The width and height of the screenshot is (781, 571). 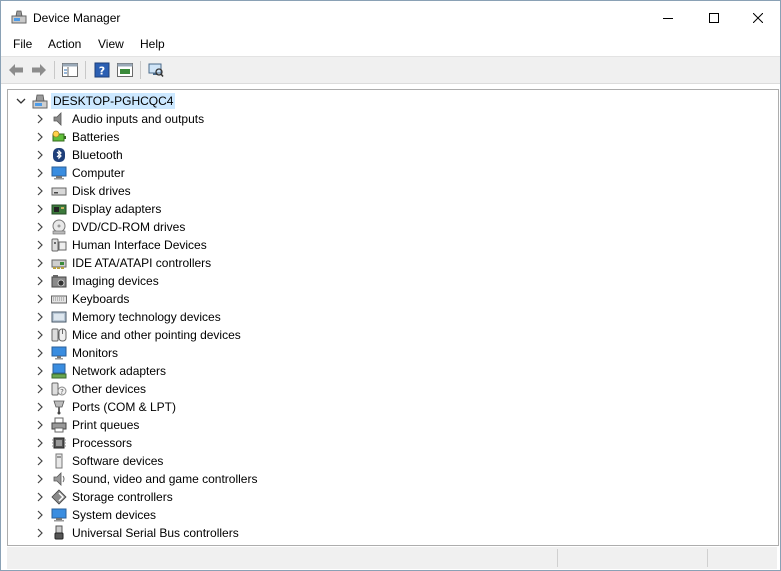 I want to click on tree-category-label: Monitors, so click(x=95, y=353).